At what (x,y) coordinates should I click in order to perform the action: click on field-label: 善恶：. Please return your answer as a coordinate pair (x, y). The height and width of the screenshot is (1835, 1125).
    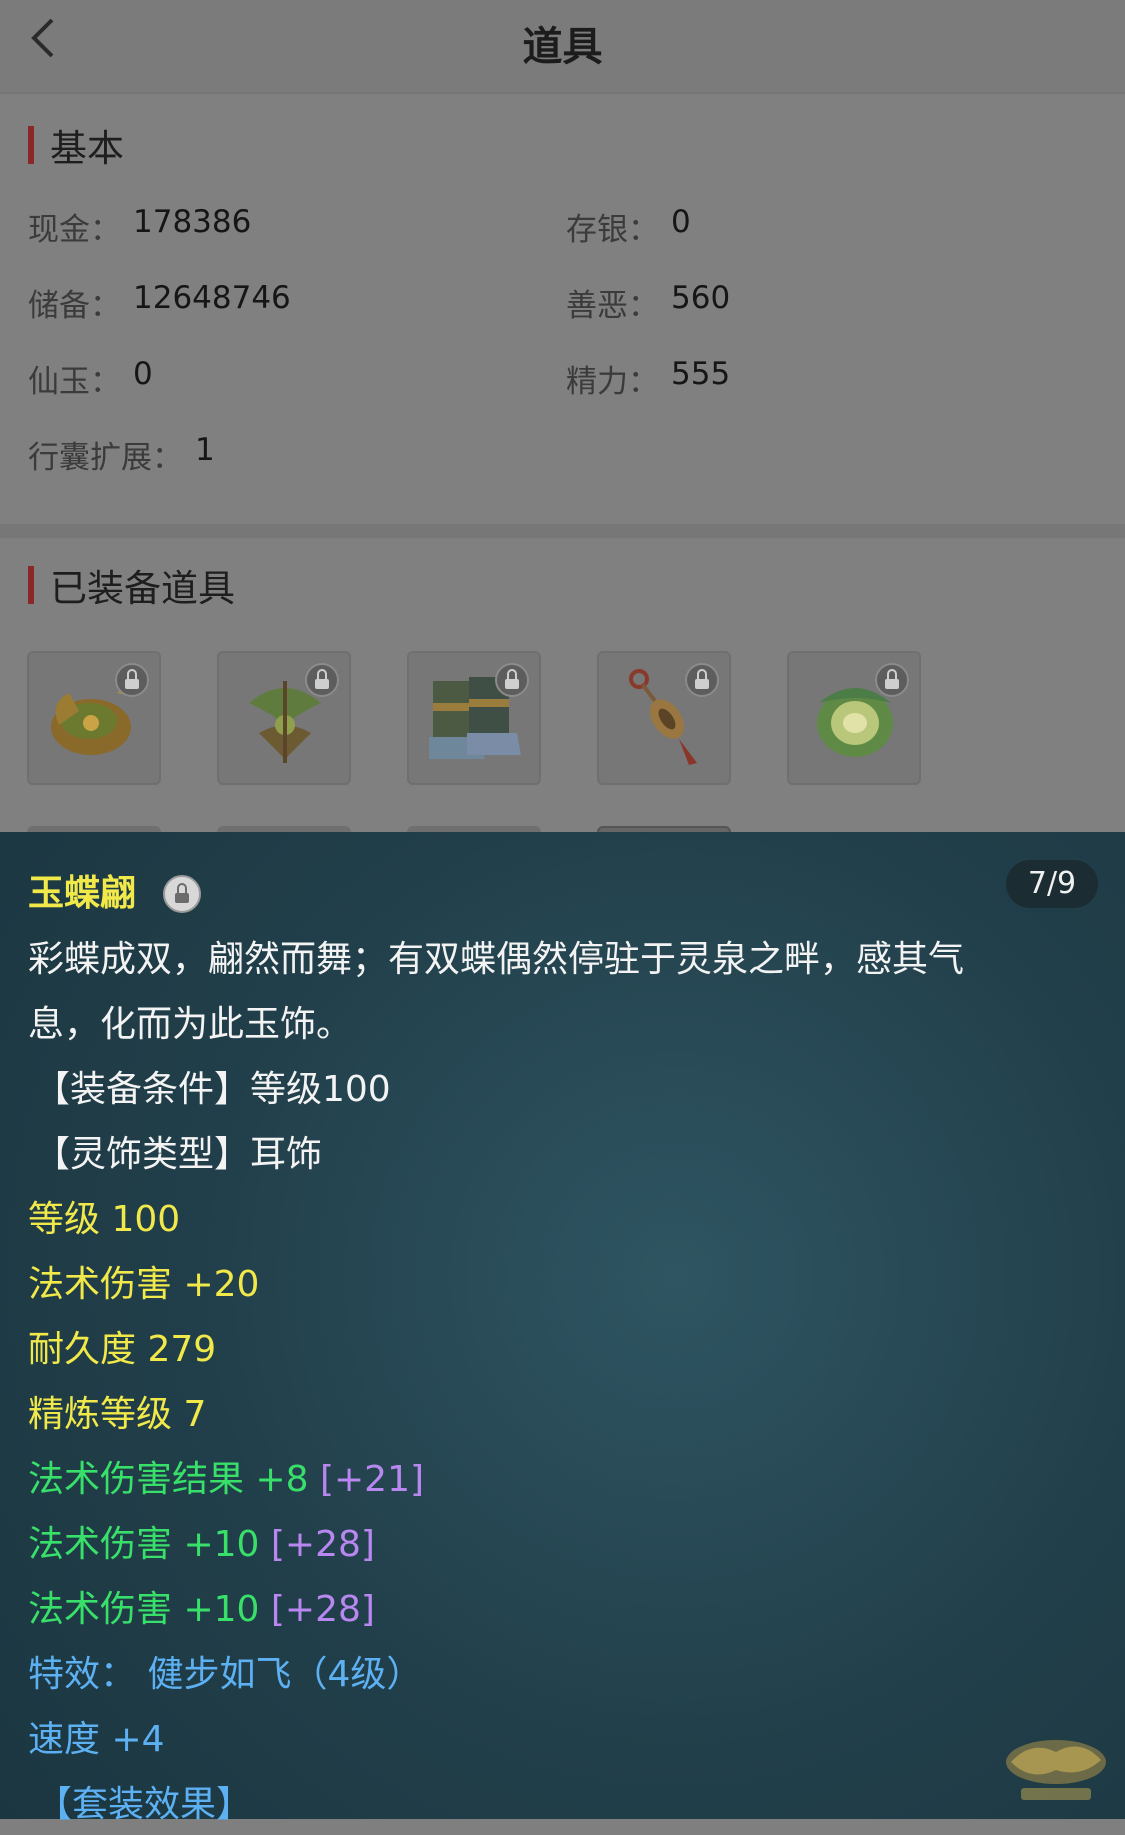
    Looking at the image, I should click on (612, 306).